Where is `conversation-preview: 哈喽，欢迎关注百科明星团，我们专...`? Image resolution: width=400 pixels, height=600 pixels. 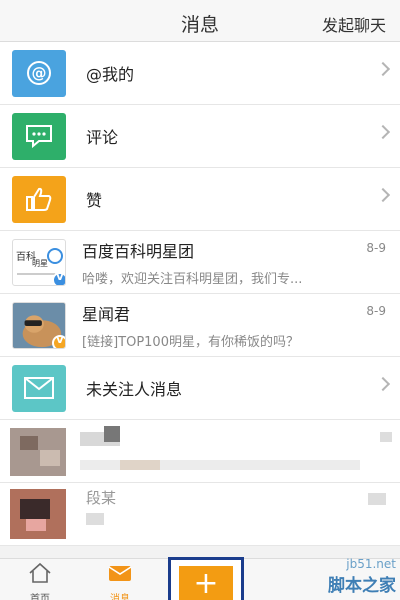 conversation-preview: 哈喽，欢迎关注百科明星团，我们专... is located at coordinates (192, 279).